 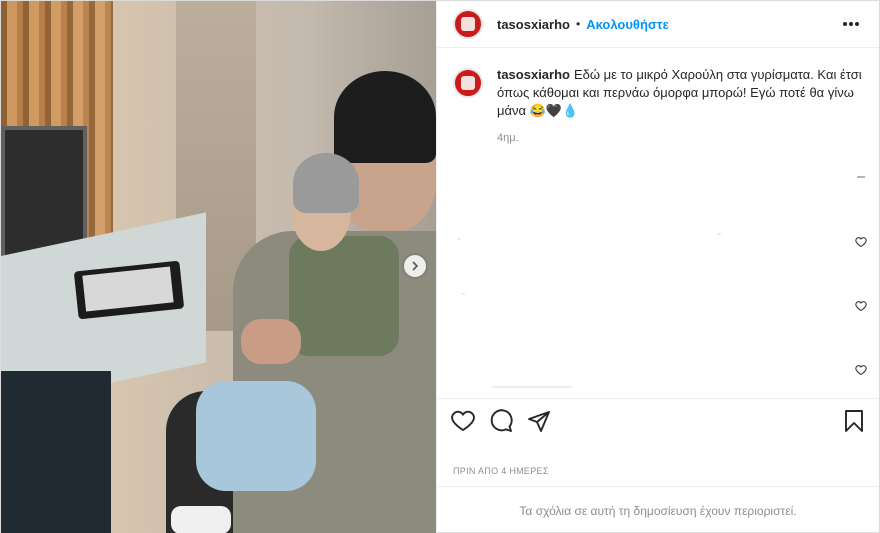 I want to click on share-icon, so click(x=539, y=421).